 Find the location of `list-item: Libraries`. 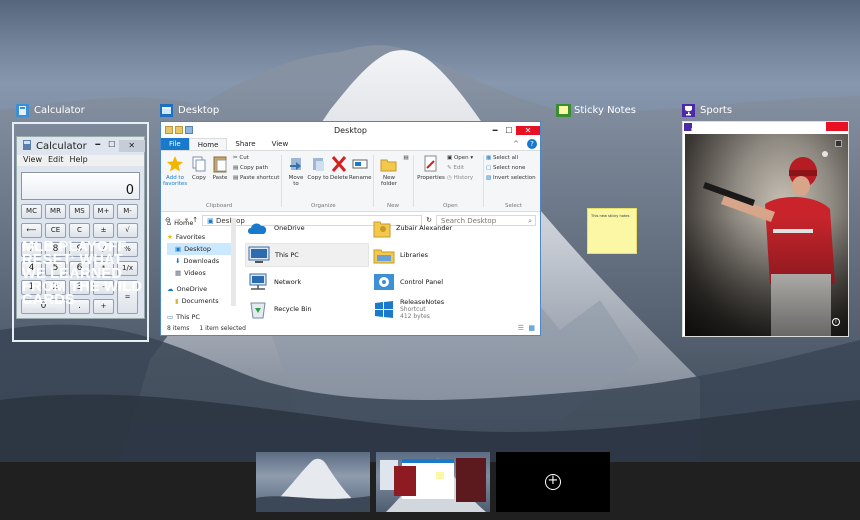

list-item: Libraries is located at coordinates (433, 255).